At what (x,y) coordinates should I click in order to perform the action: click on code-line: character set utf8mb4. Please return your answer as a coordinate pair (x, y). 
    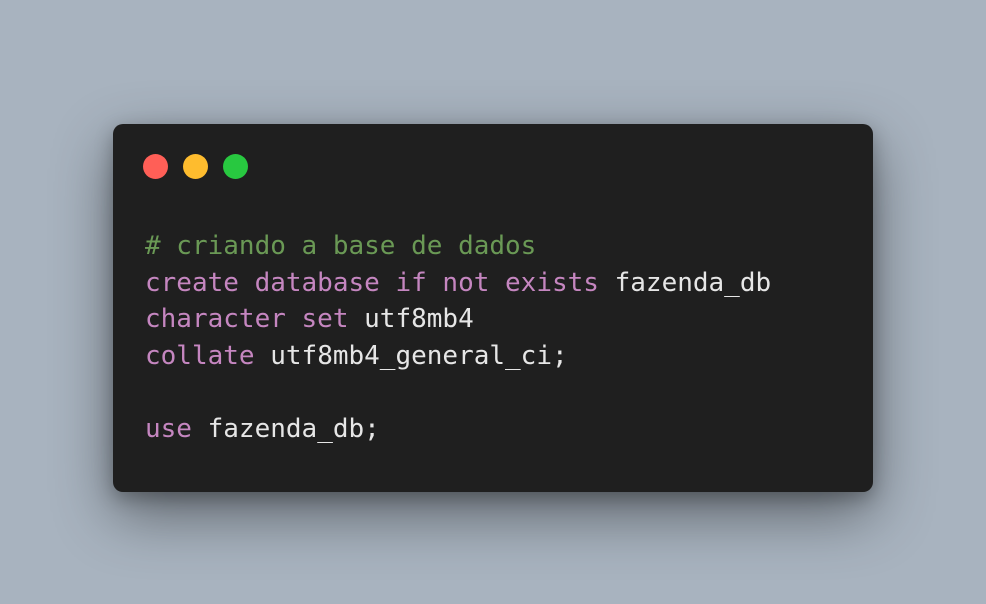
    Looking at the image, I should click on (458, 319).